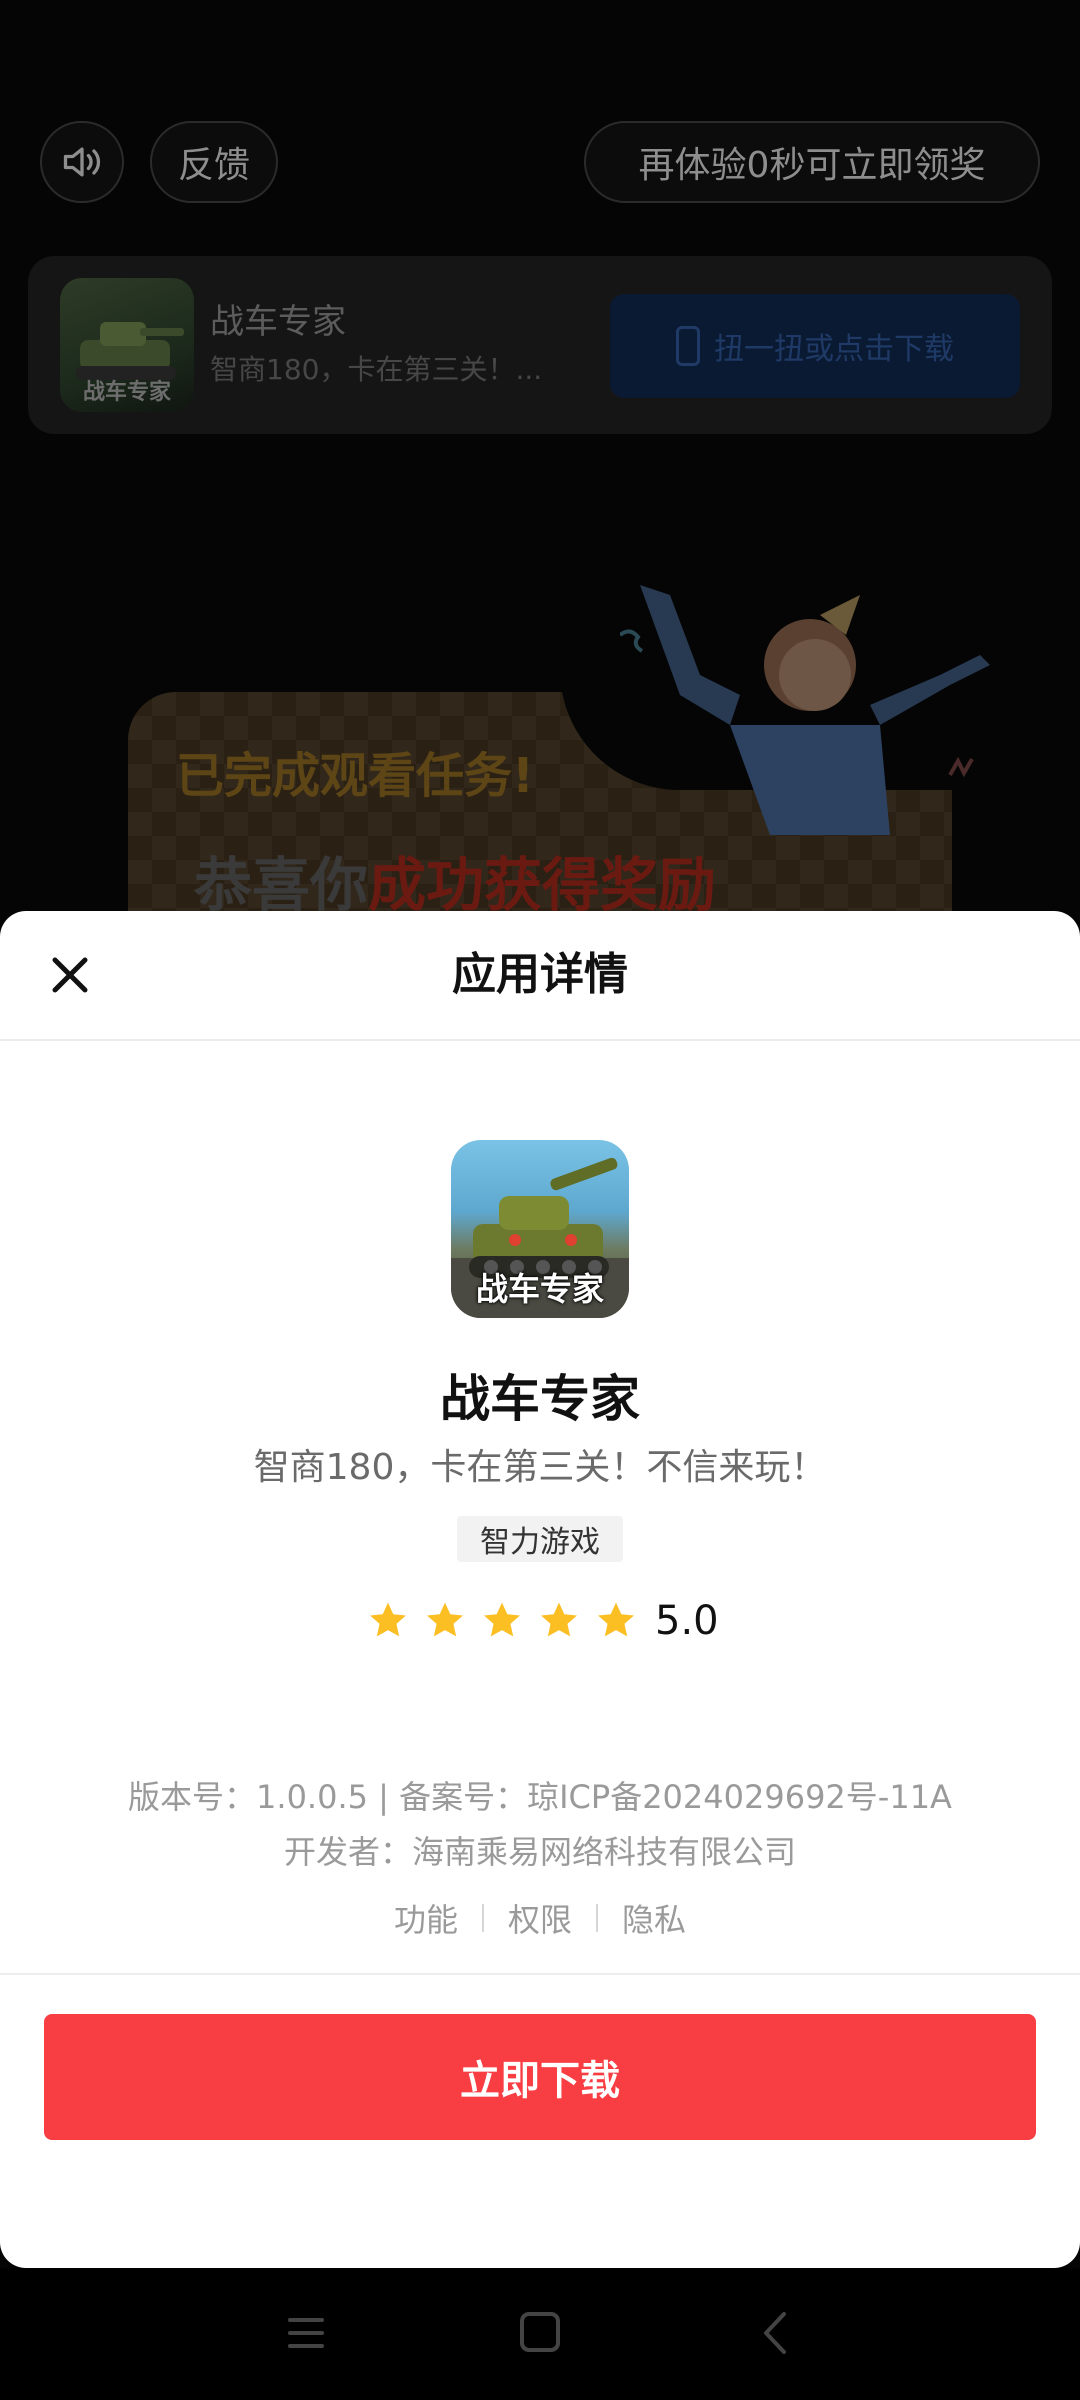  I want to click on version-info: 版本号：1.0.0.5 | 备案号：琼ICP备2024029692号-11A, so click(540, 1797).